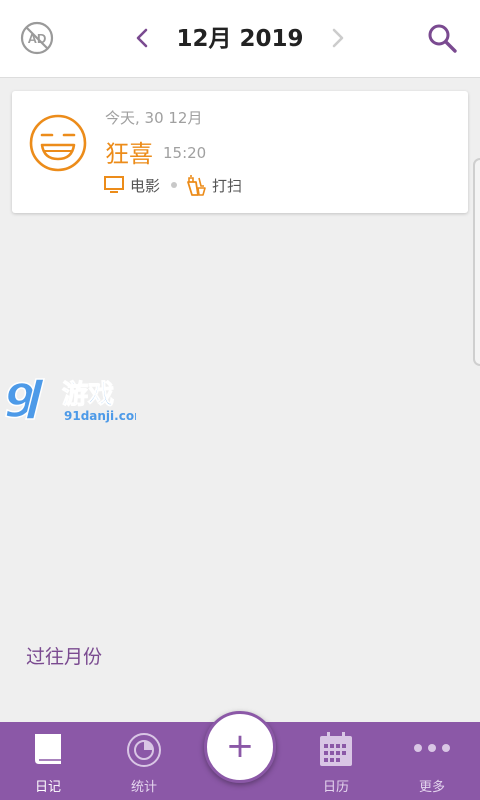 The height and width of the screenshot is (800, 480). Describe the element at coordinates (142, 38) in the screenshot. I see `chevron-left-icon` at that location.